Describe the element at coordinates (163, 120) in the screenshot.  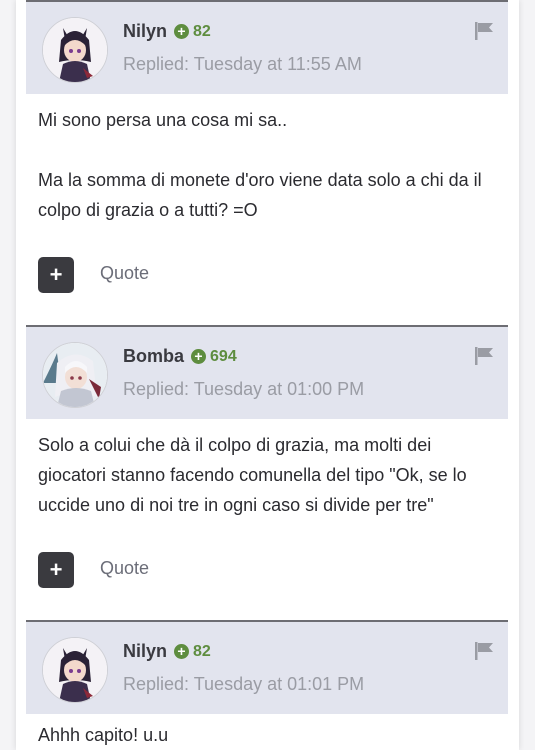
I see `post-paragraph: Mi sono persa una cosa mi sa..` at that location.